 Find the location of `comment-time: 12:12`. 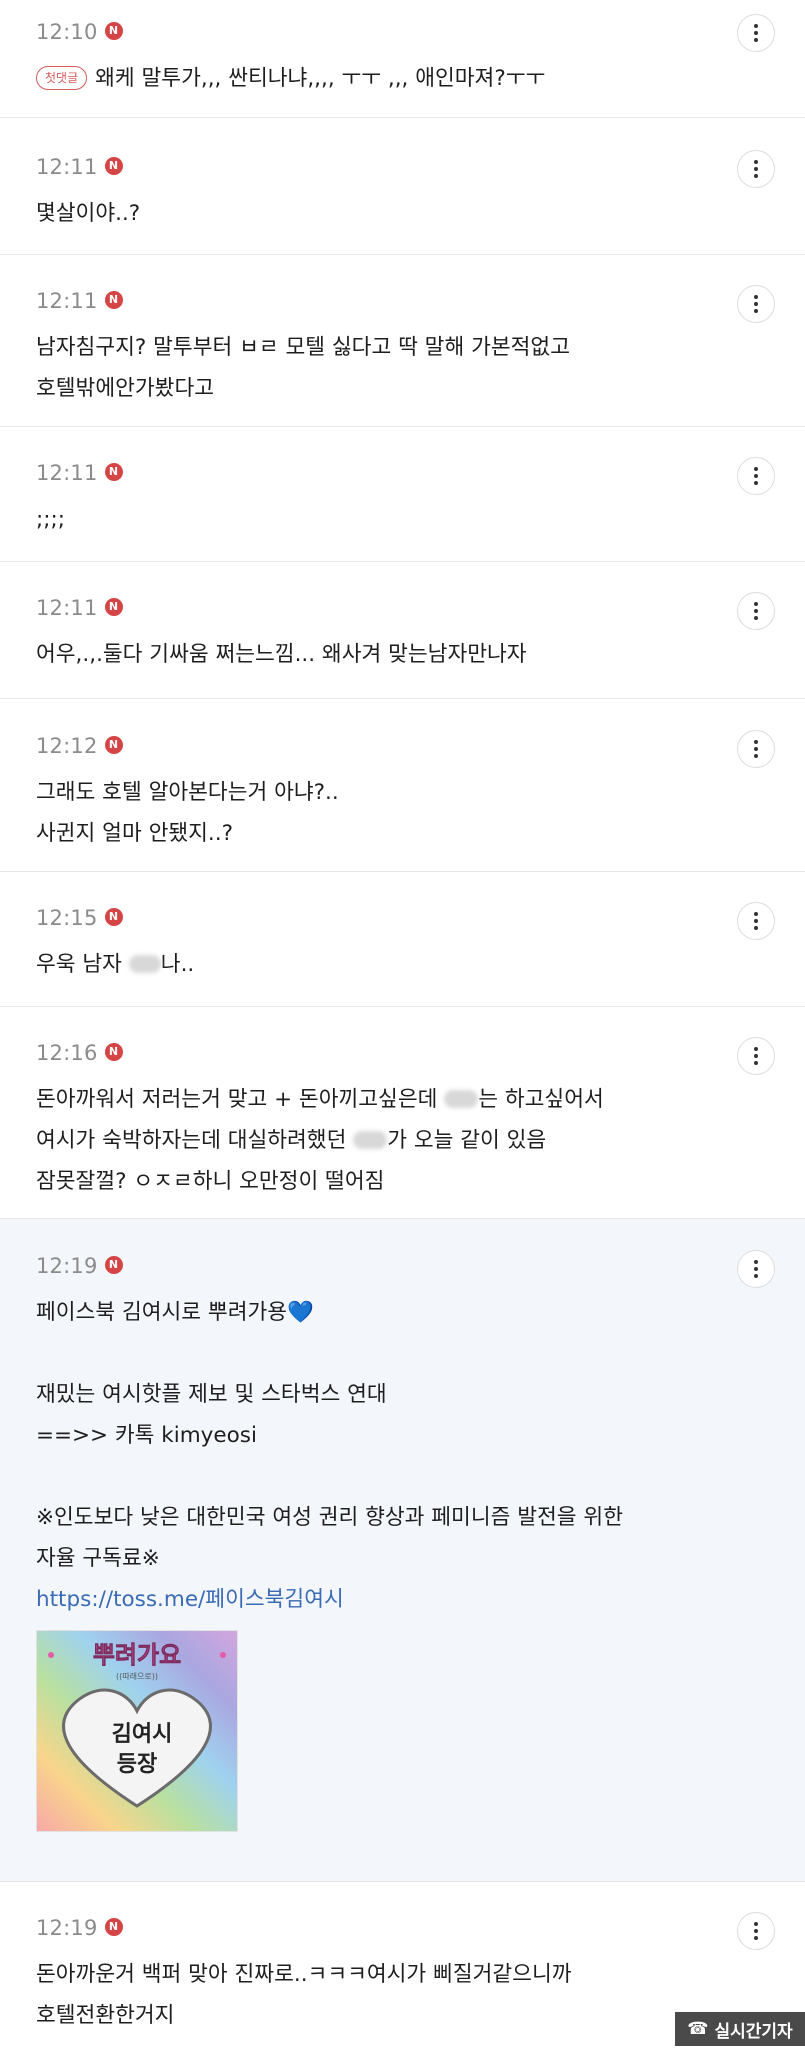

comment-time: 12:12 is located at coordinates (67, 746).